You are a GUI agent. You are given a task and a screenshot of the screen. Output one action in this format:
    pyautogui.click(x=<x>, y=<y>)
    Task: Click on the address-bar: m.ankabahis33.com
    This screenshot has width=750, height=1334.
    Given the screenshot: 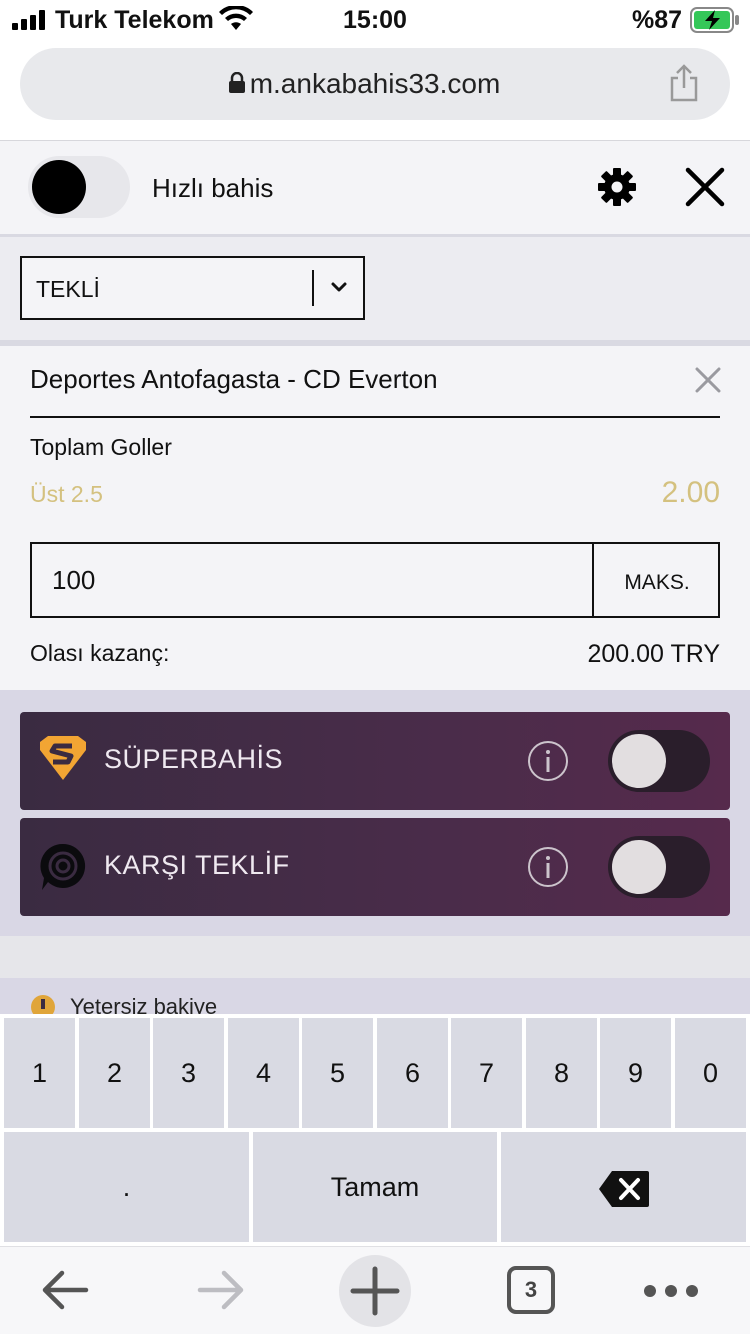 What is the action you would take?
    pyautogui.click(x=375, y=84)
    